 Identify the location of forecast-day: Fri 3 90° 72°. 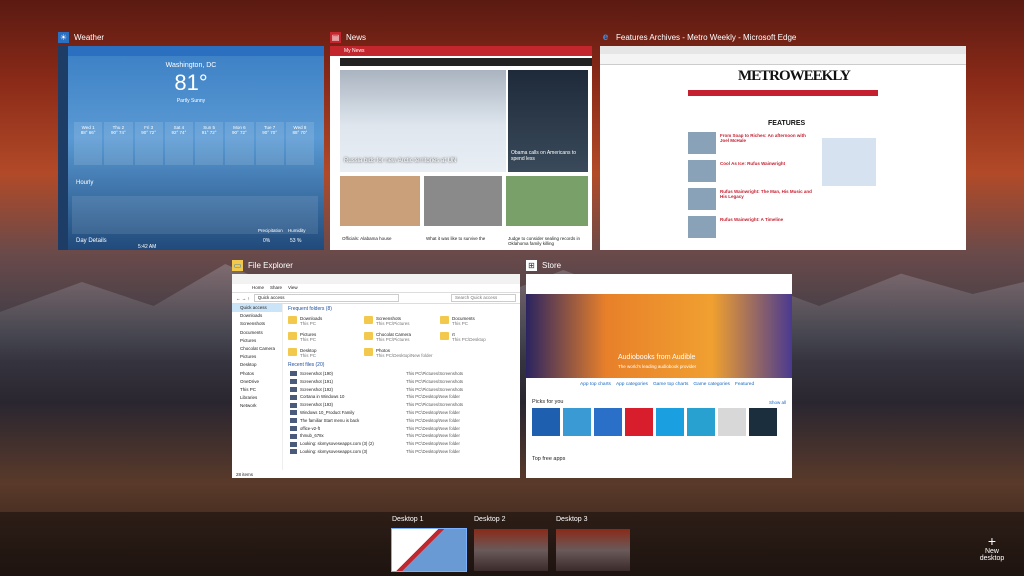
(148, 143).